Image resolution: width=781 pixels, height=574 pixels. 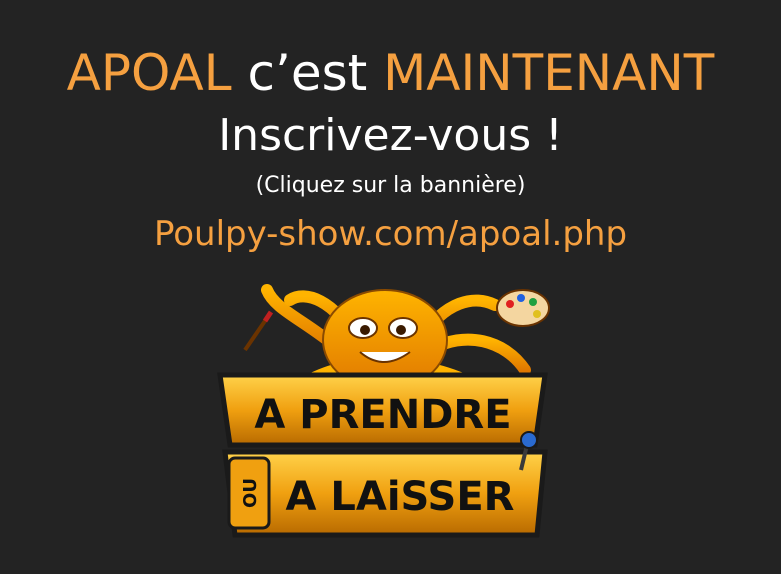 I want to click on headline-apoal: APOAL, so click(x=149, y=73).